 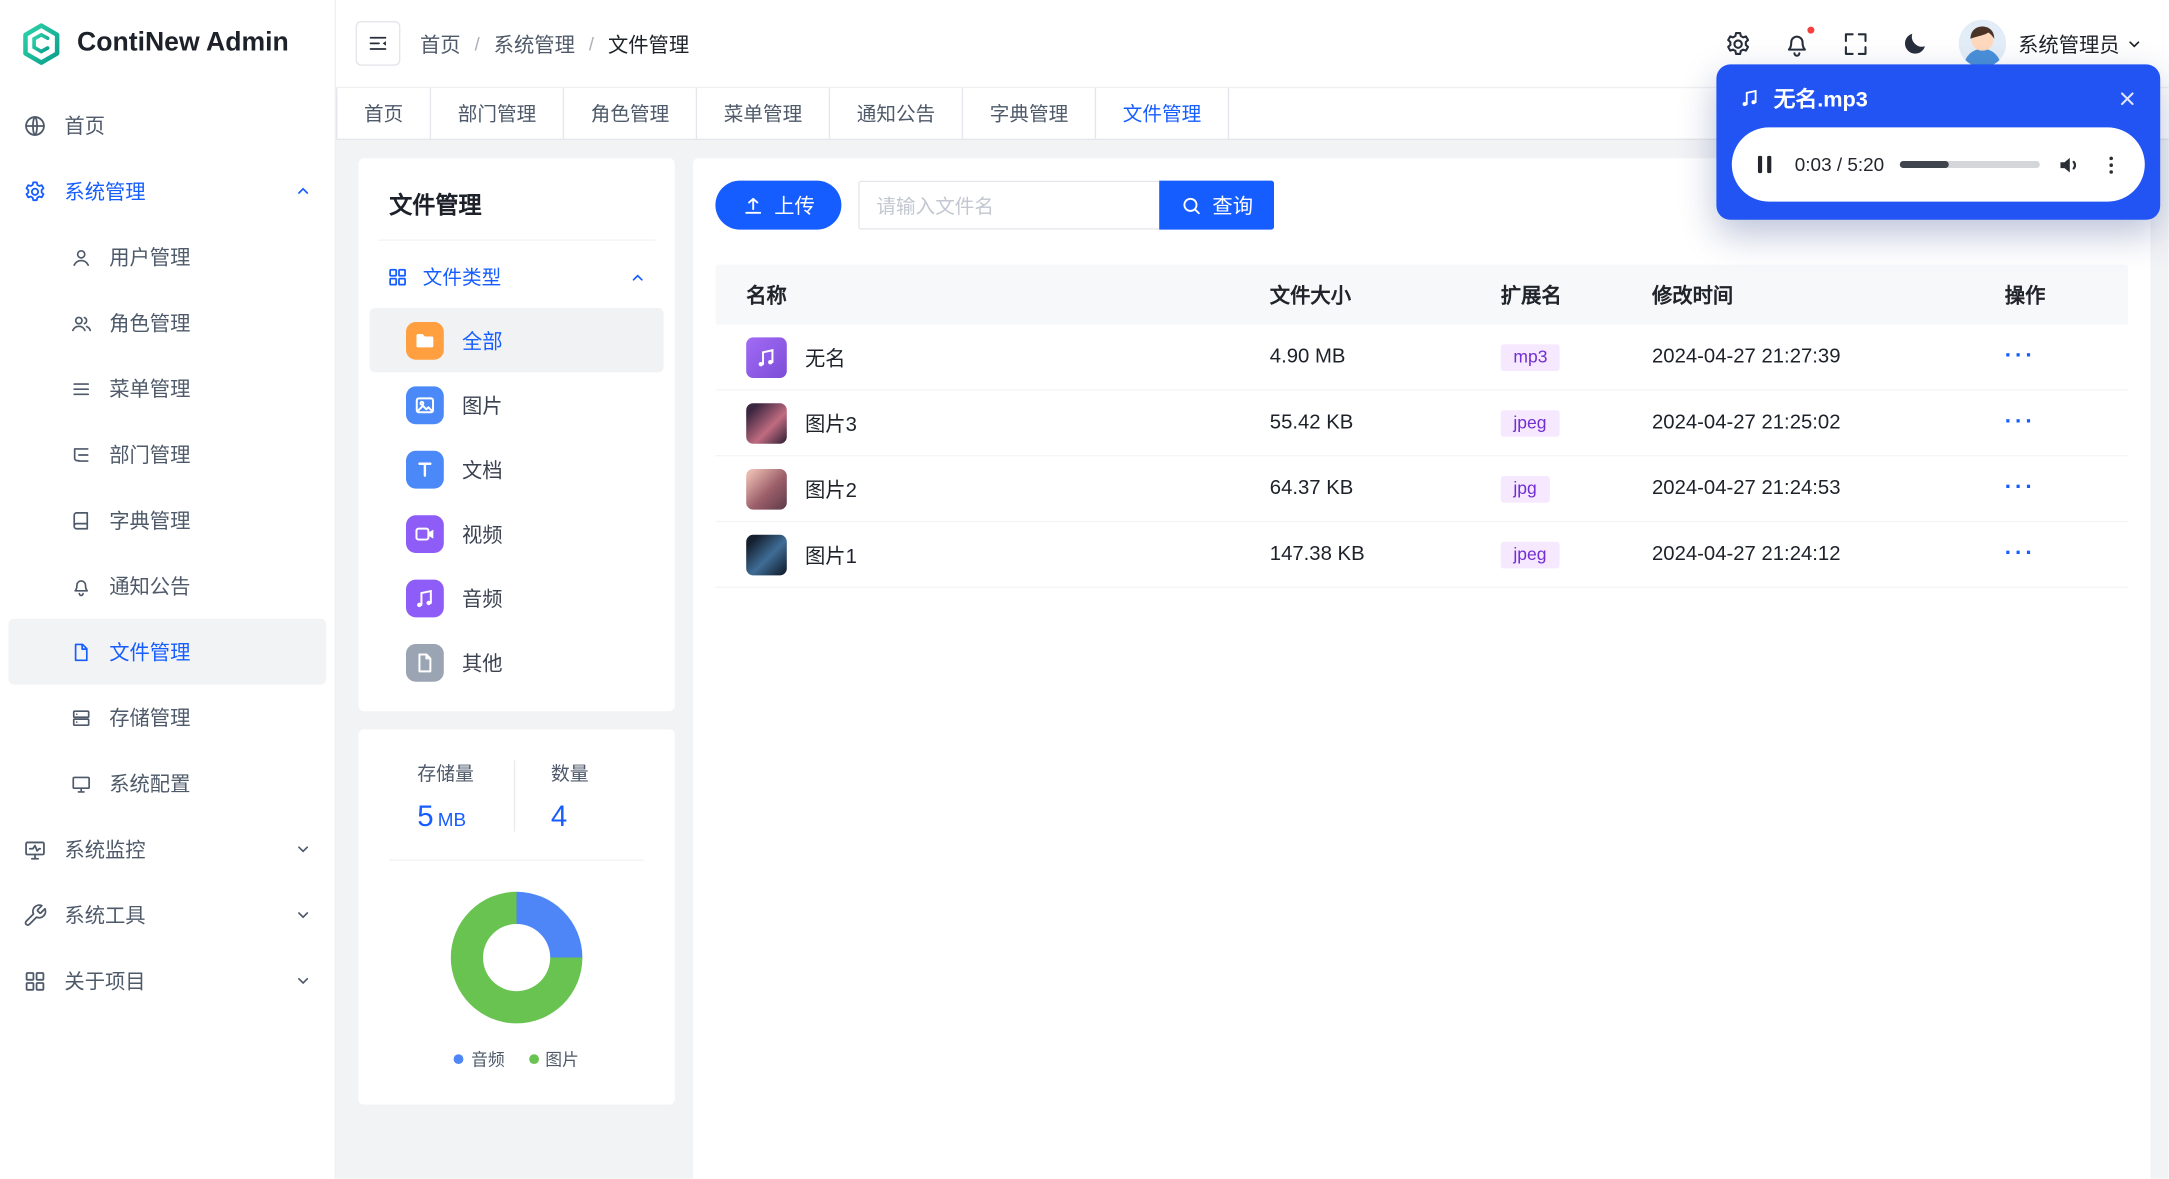 I want to click on file-type-item-other: 其他, so click(x=517, y=662).